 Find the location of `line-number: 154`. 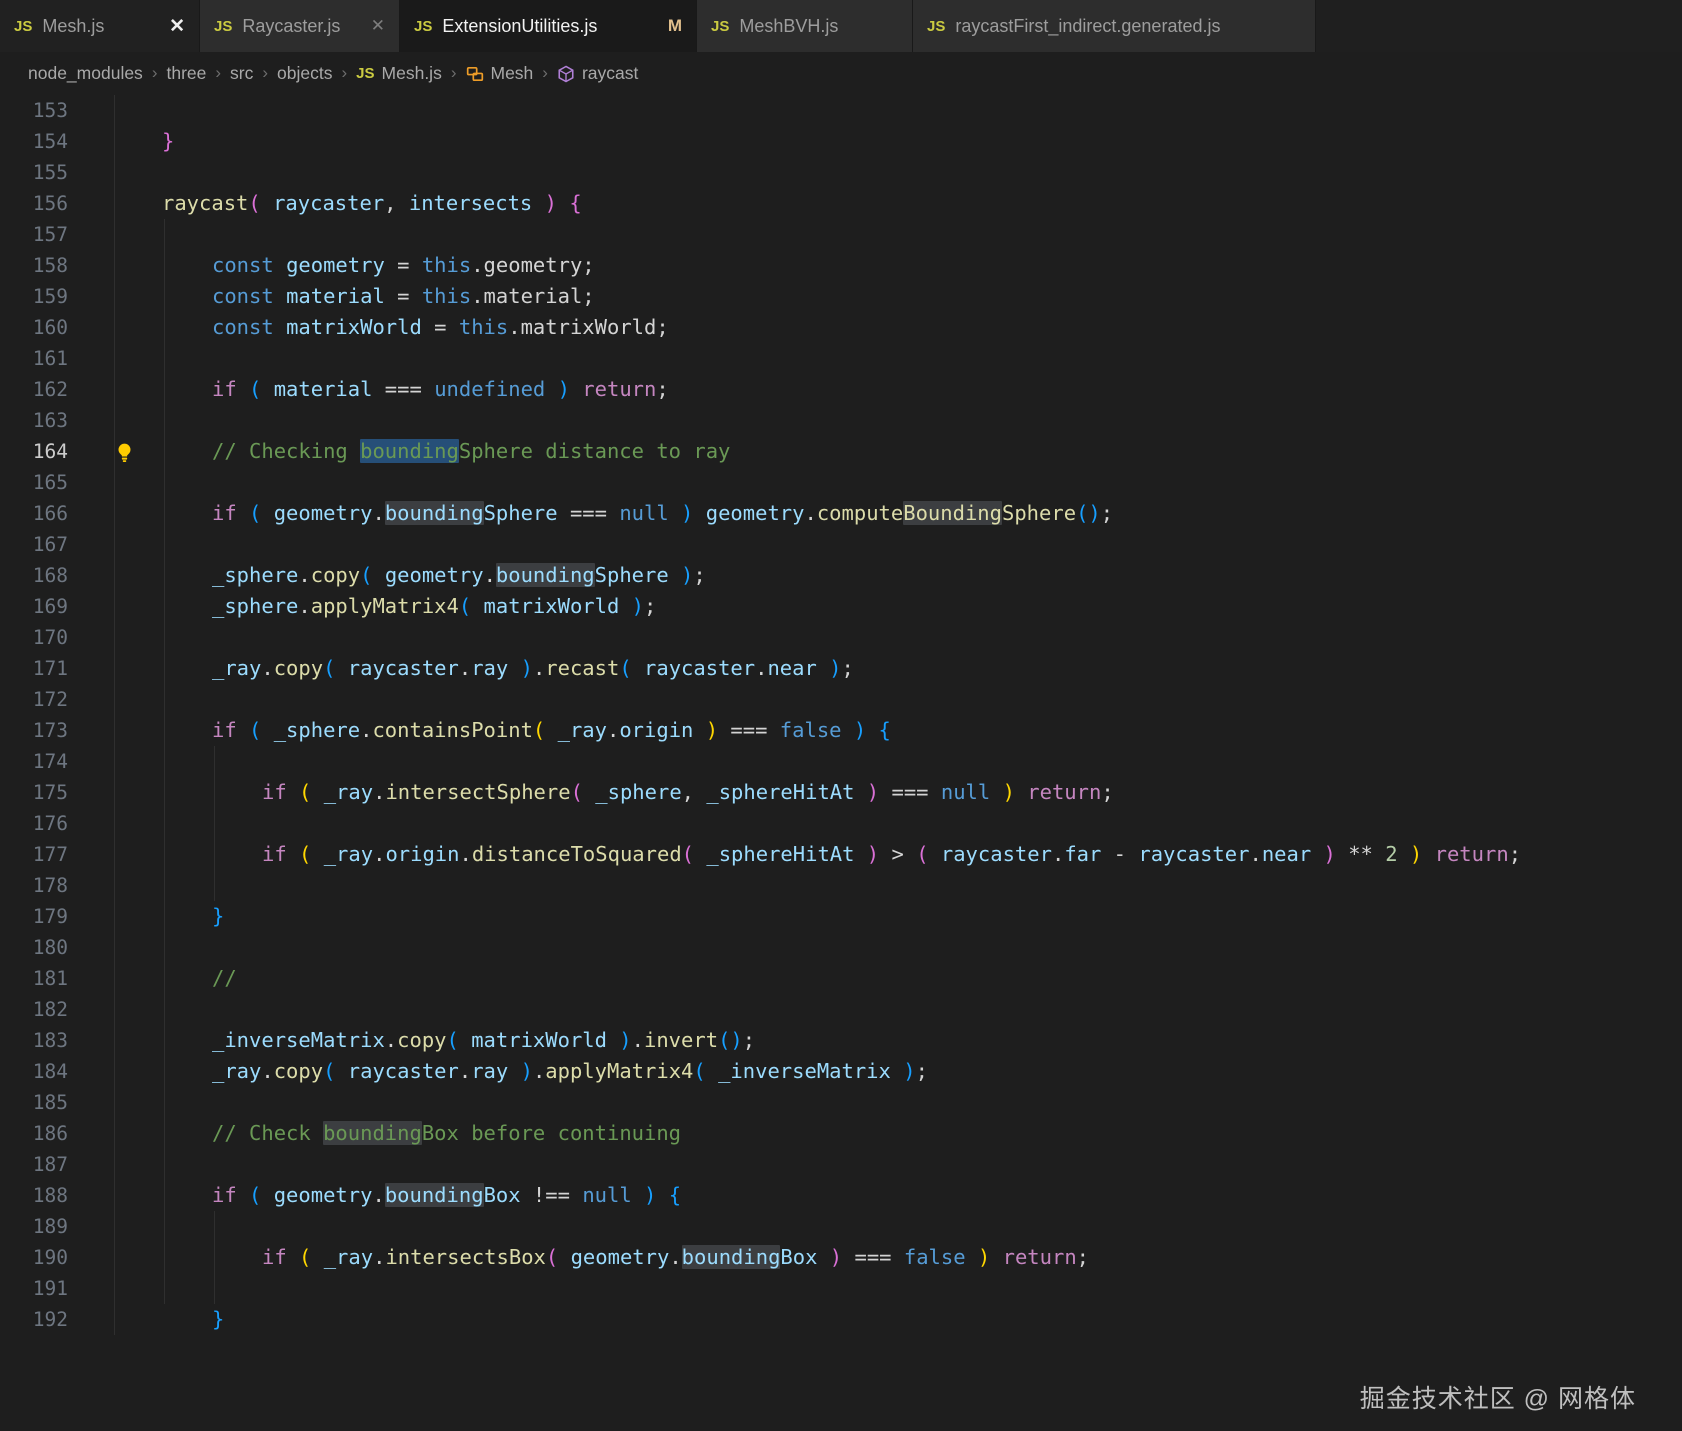

line-number: 154 is located at coordinates (34, 141).